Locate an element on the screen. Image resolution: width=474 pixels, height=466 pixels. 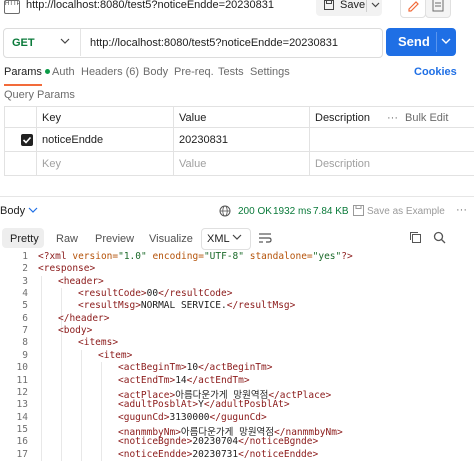
table-border-left is located at coordinates (4, 141).